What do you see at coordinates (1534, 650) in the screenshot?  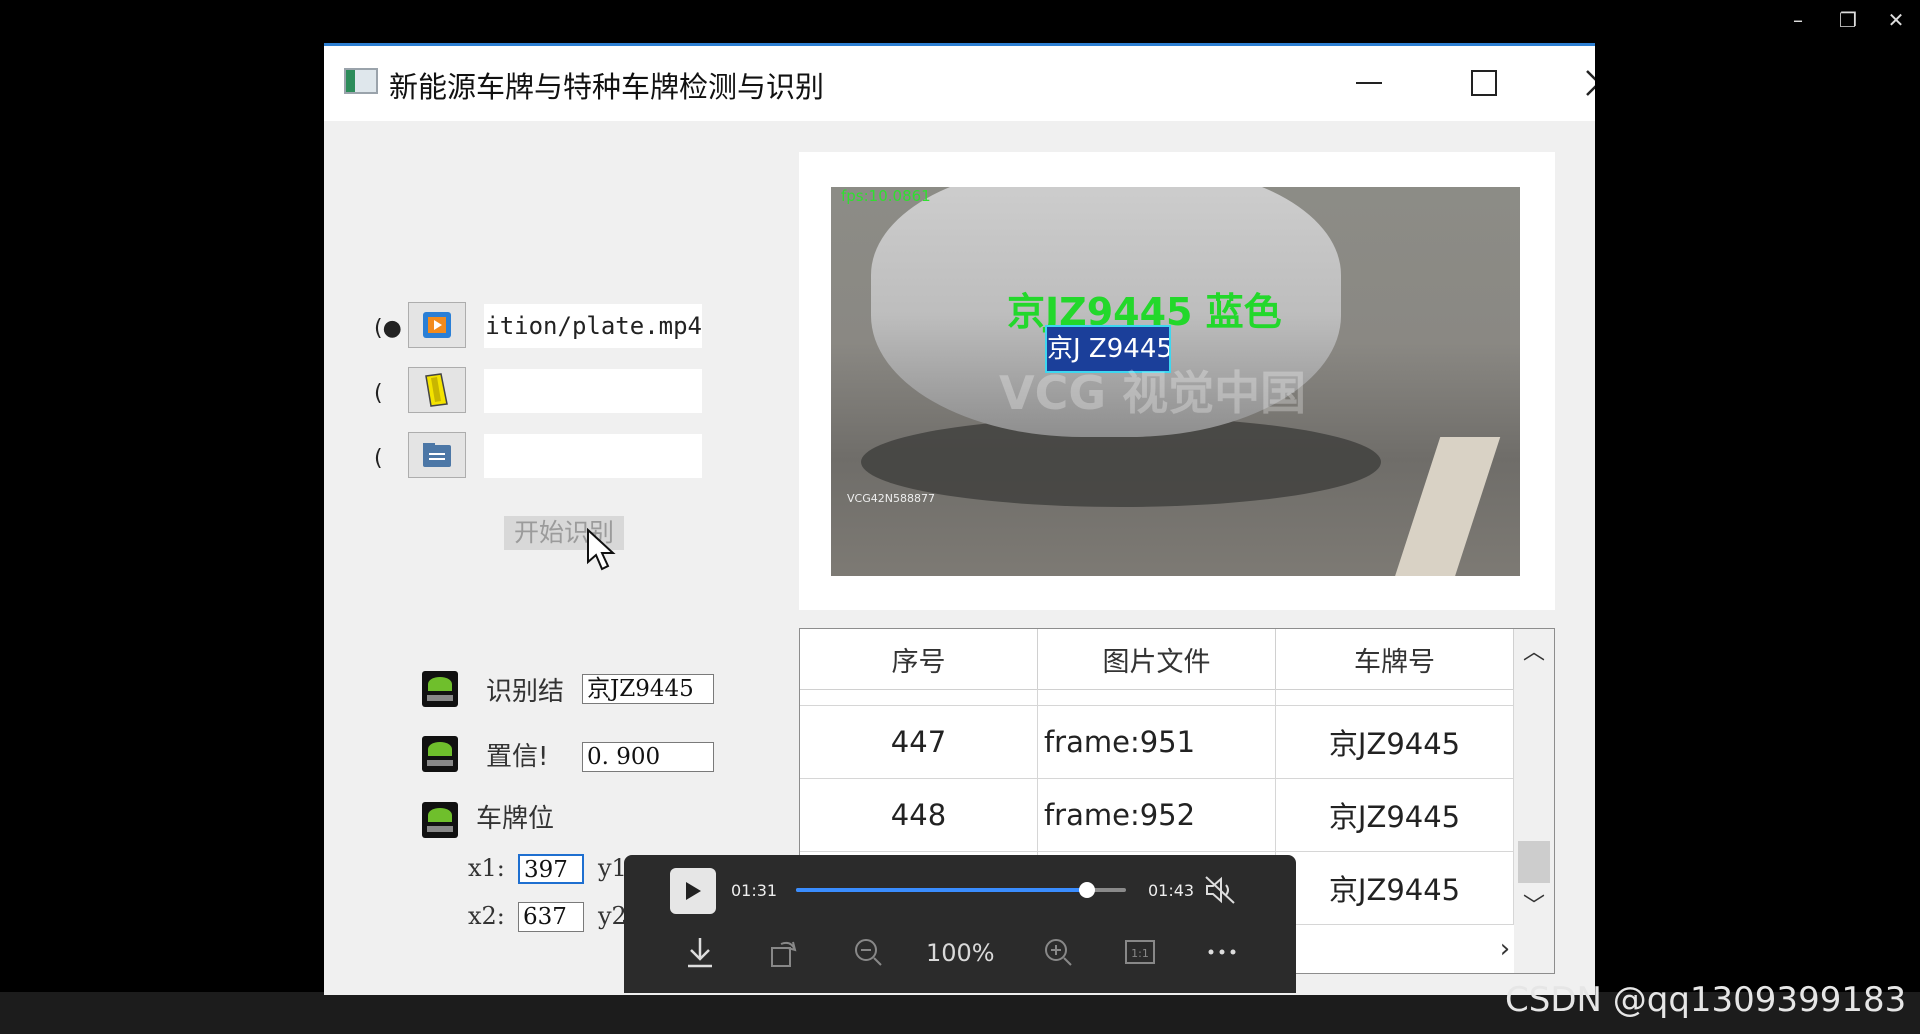 I see `scroll-up-icon: ︿` at bounding box center [1534, 650].